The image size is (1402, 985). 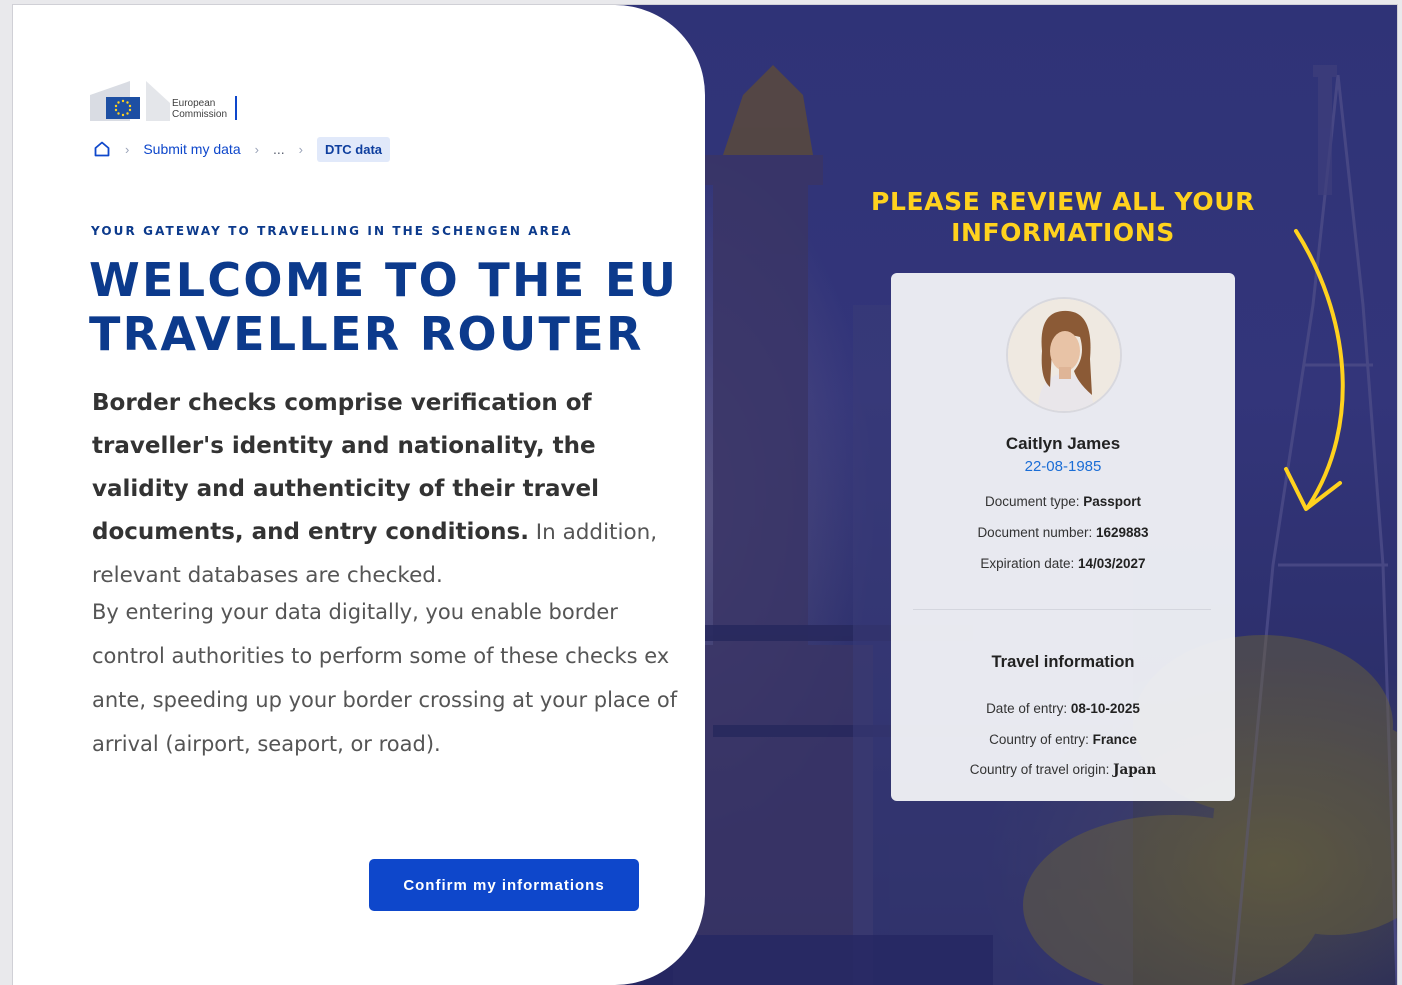 I want to click on entry-date-value: 08-10-2025, so click(x=1105, y=708).